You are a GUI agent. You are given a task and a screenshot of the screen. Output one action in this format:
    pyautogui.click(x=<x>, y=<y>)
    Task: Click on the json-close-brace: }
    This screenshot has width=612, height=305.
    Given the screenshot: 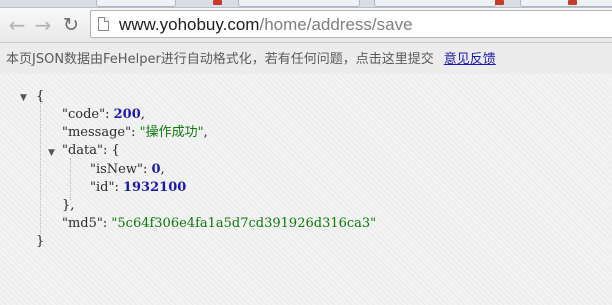 What is the action you would take?
    pyautogui.click(x=40, y=241)
    